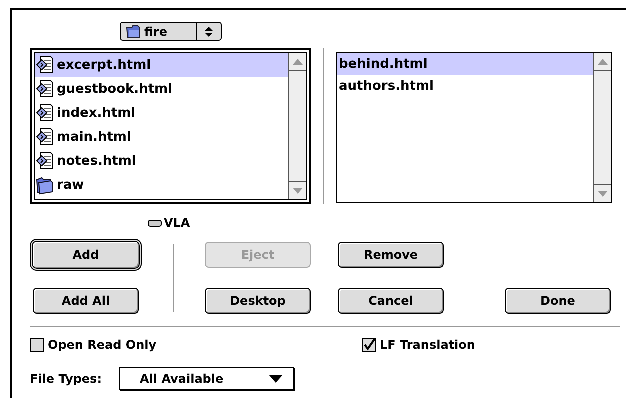  What do you see at coordinates (86, 301) in the screenshot?
I see `dialog-button: Add All` at bounding box center [86, 301].